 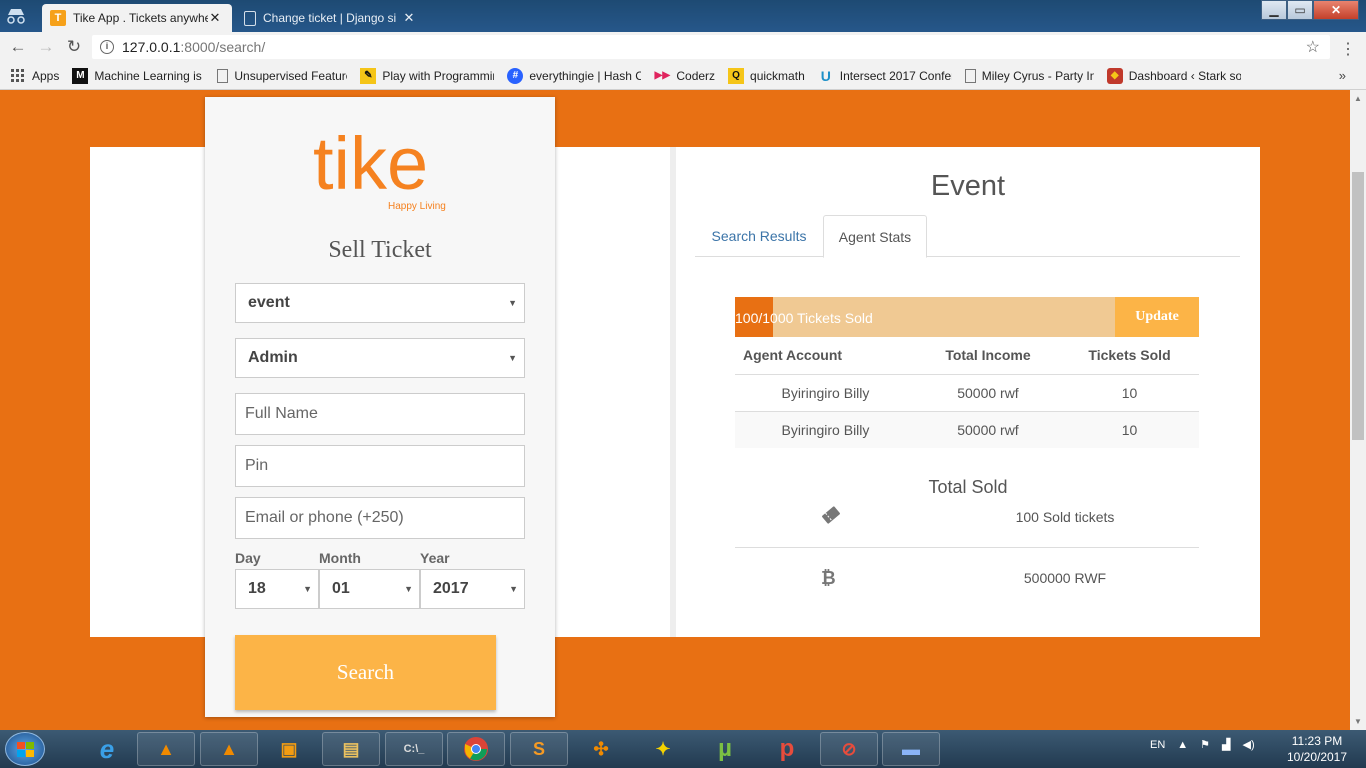 I want to click on month-select: 01 ▼, so click(x=369, y=589).